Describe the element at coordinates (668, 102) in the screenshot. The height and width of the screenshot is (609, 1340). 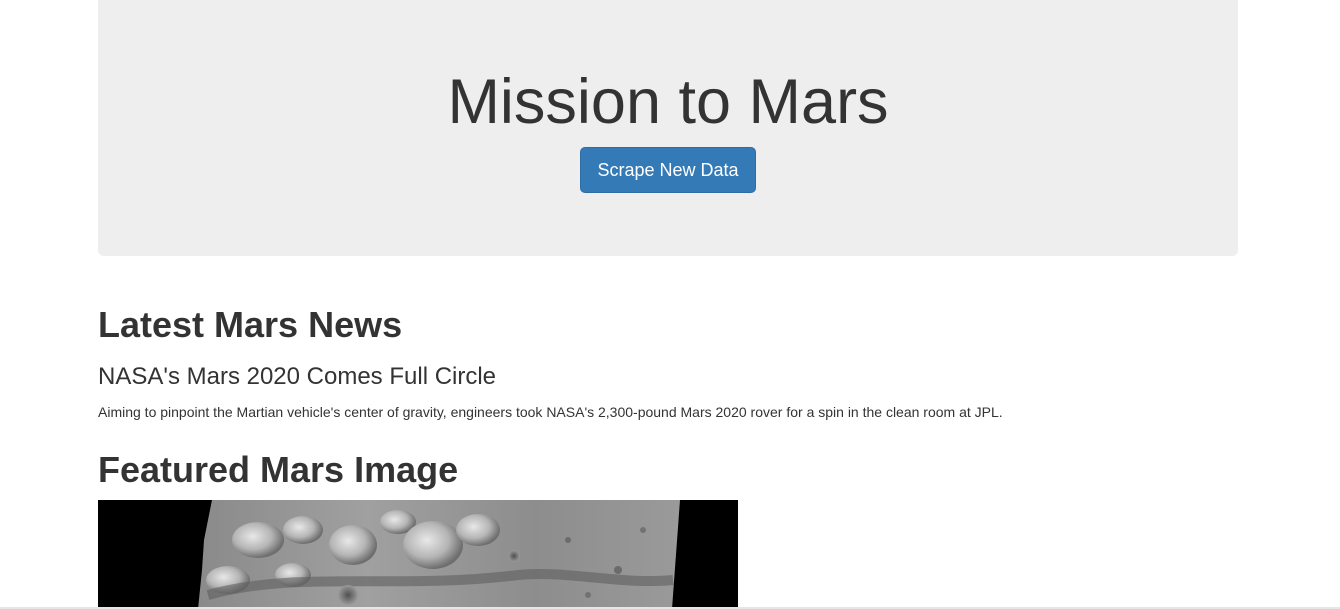
I see `page-title: Mission to Mars` at that location.